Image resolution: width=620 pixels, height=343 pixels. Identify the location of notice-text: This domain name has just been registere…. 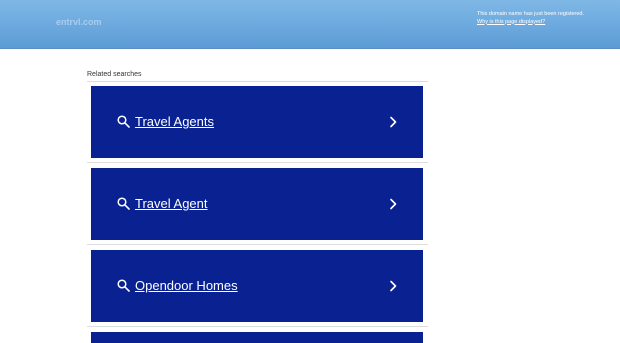
(531, 14).